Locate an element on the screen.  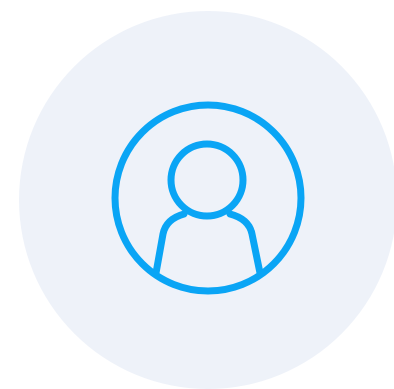
avatar-body is located at coordinates (208, 243).